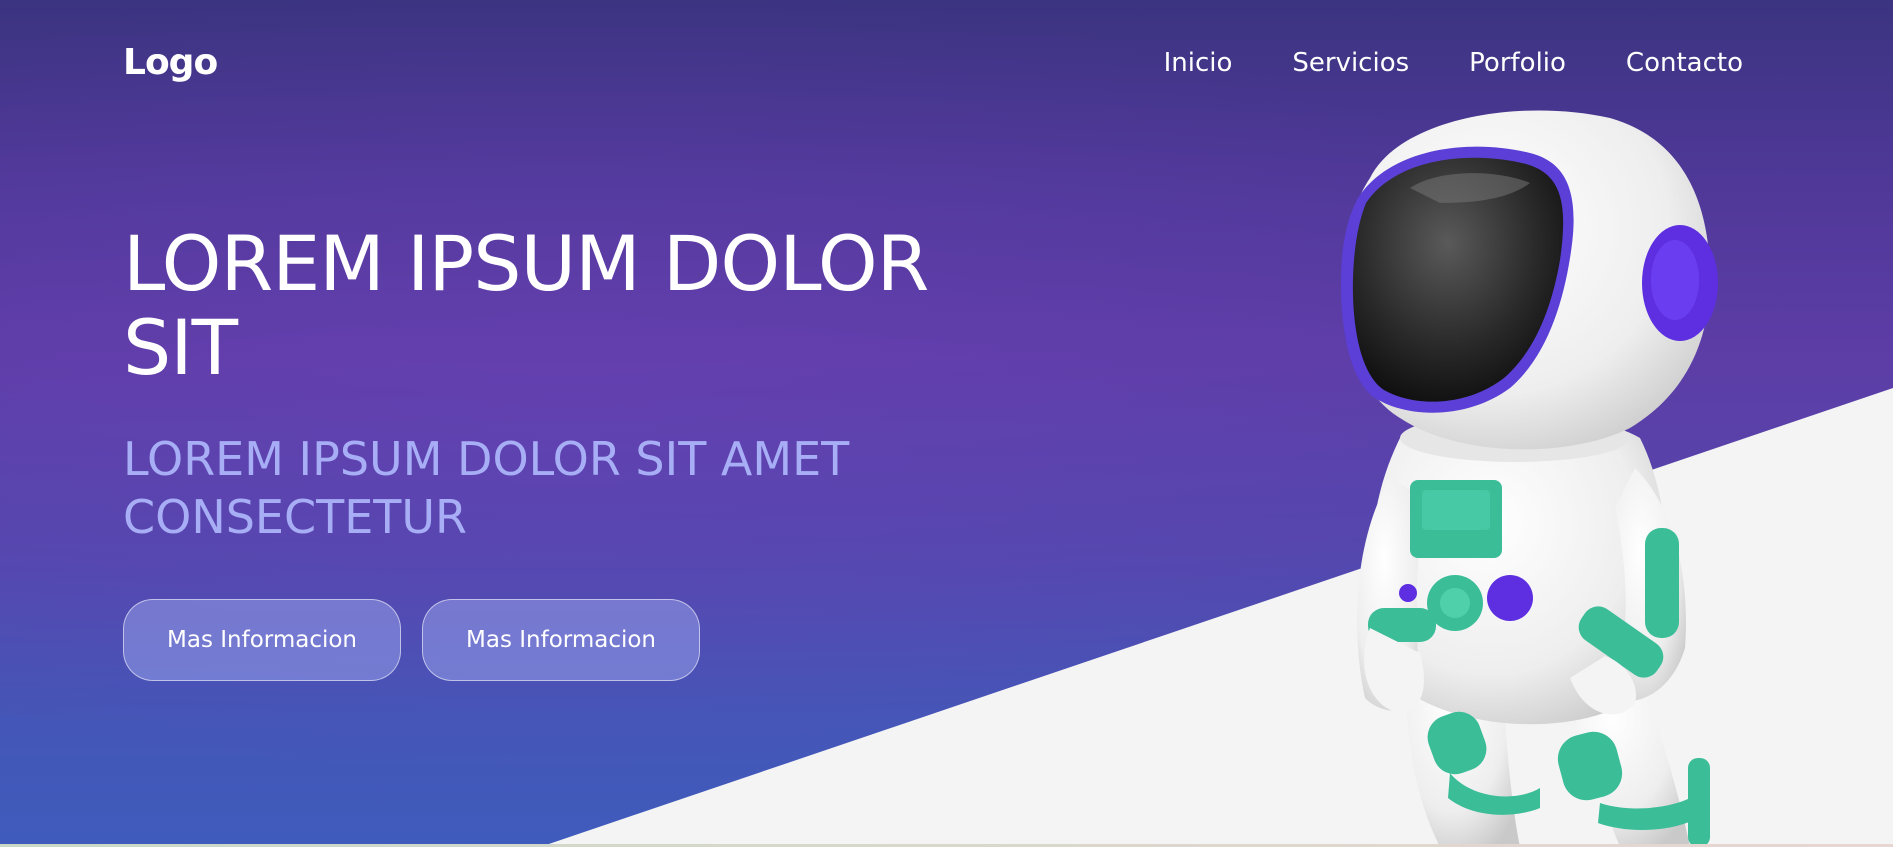  Describe the element at coordinates (1453, 63) in the screenshot. I see `nav-links: Inicio Servicios Porfolio Contacto` at that location.